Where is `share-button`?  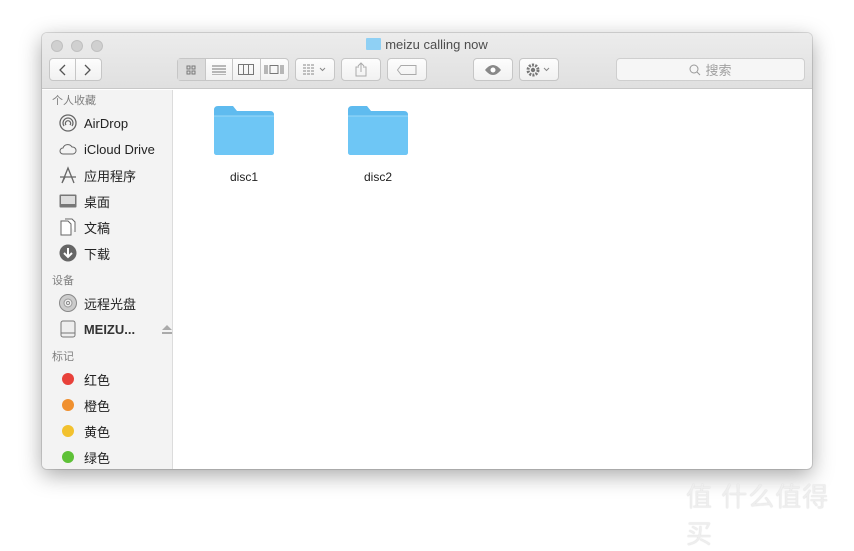
share-button is located at coordinates (361, 69).